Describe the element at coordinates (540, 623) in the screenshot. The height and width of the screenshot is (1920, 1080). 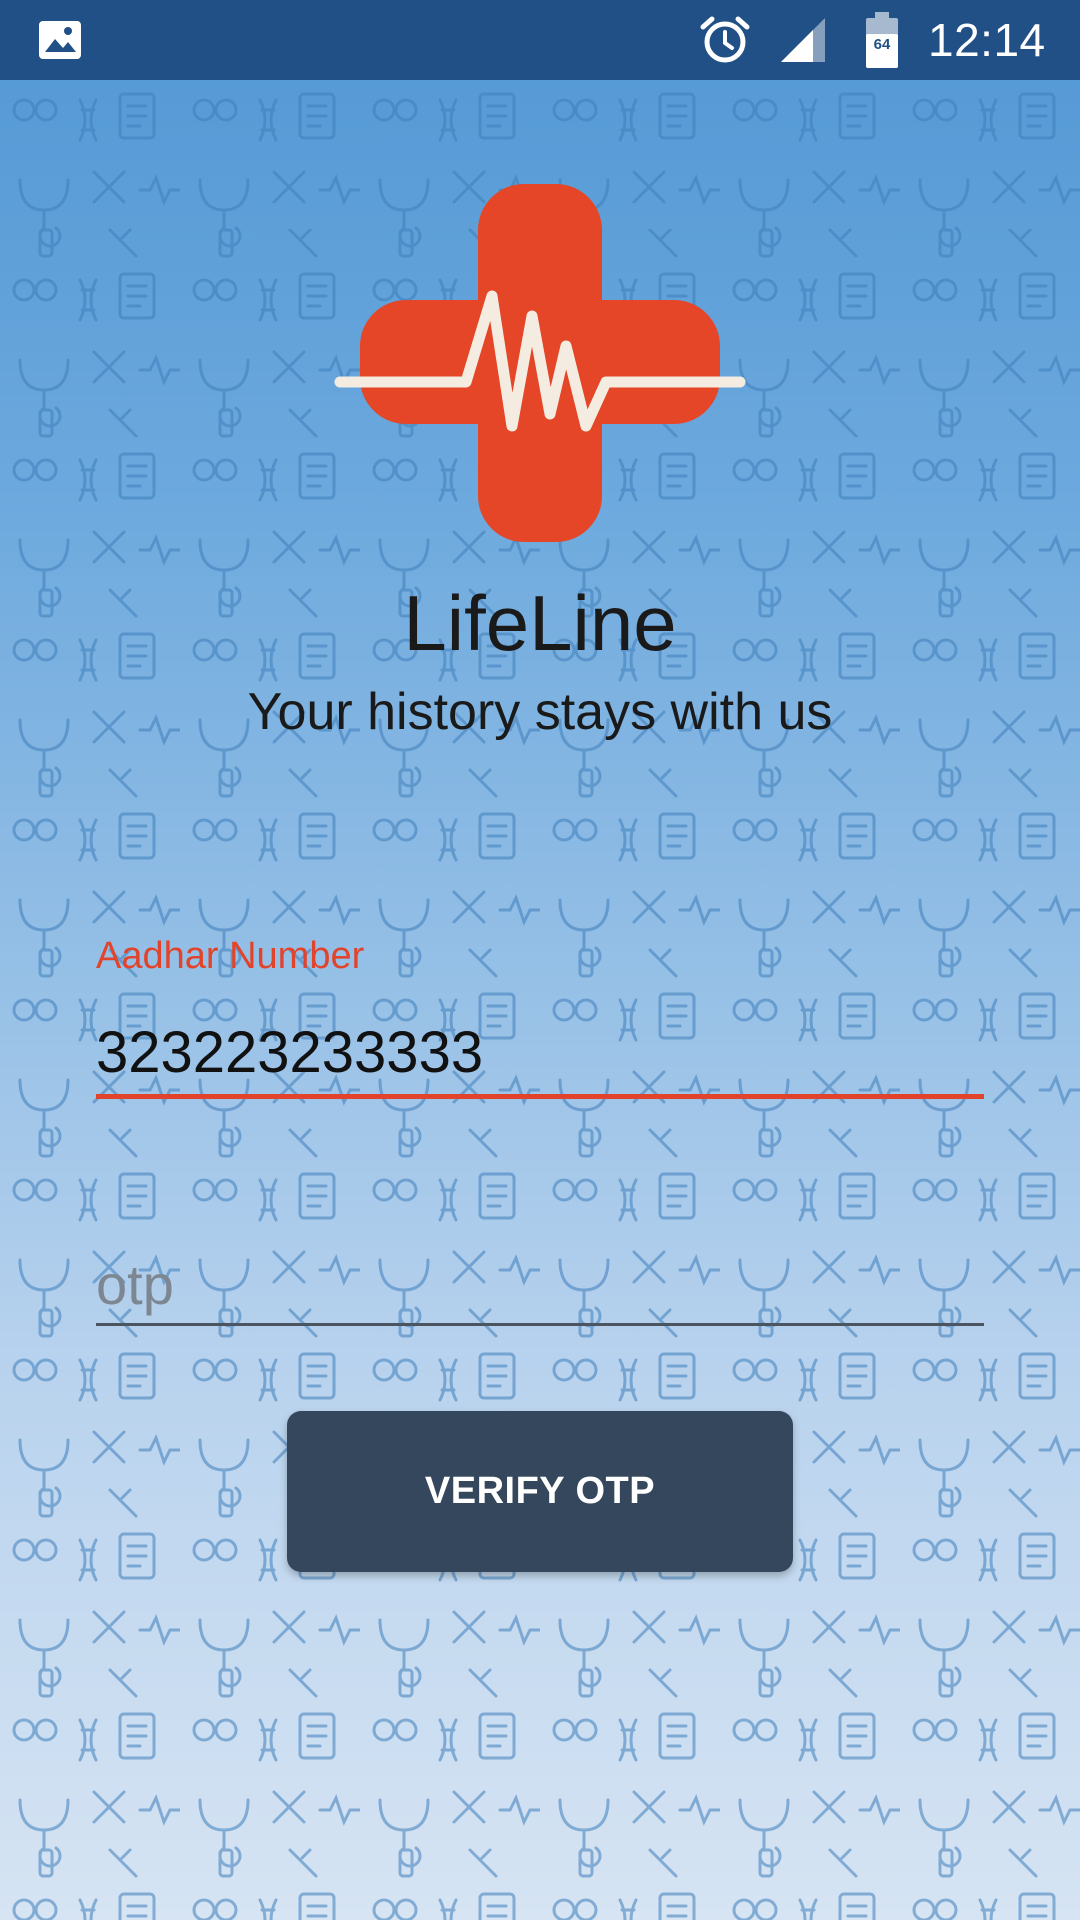
I see `app-title: LifeLine` at that location.